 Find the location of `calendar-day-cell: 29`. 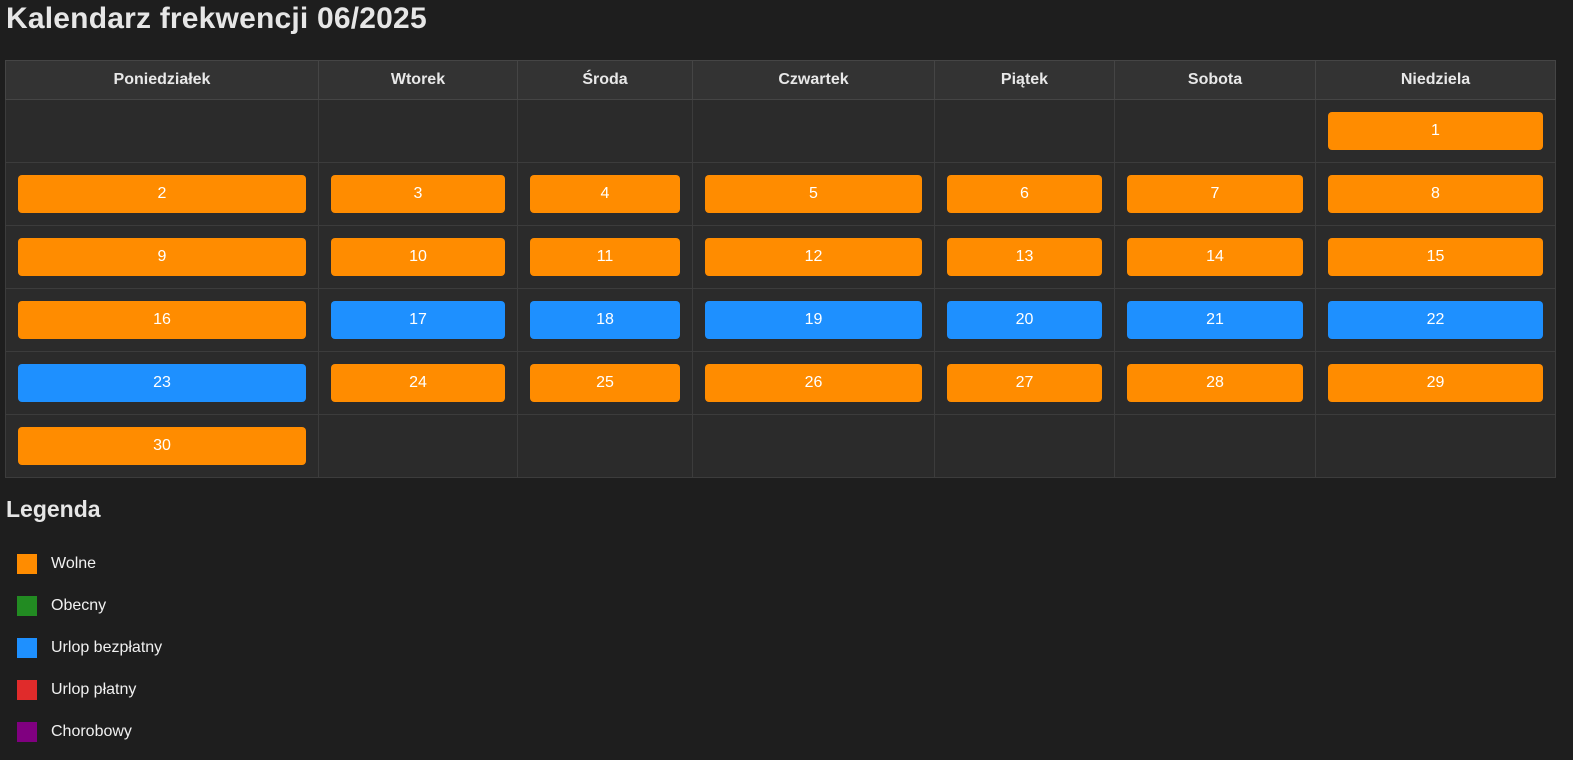

calendar-day-cell: 29 is located at coordinates (1435, 383).